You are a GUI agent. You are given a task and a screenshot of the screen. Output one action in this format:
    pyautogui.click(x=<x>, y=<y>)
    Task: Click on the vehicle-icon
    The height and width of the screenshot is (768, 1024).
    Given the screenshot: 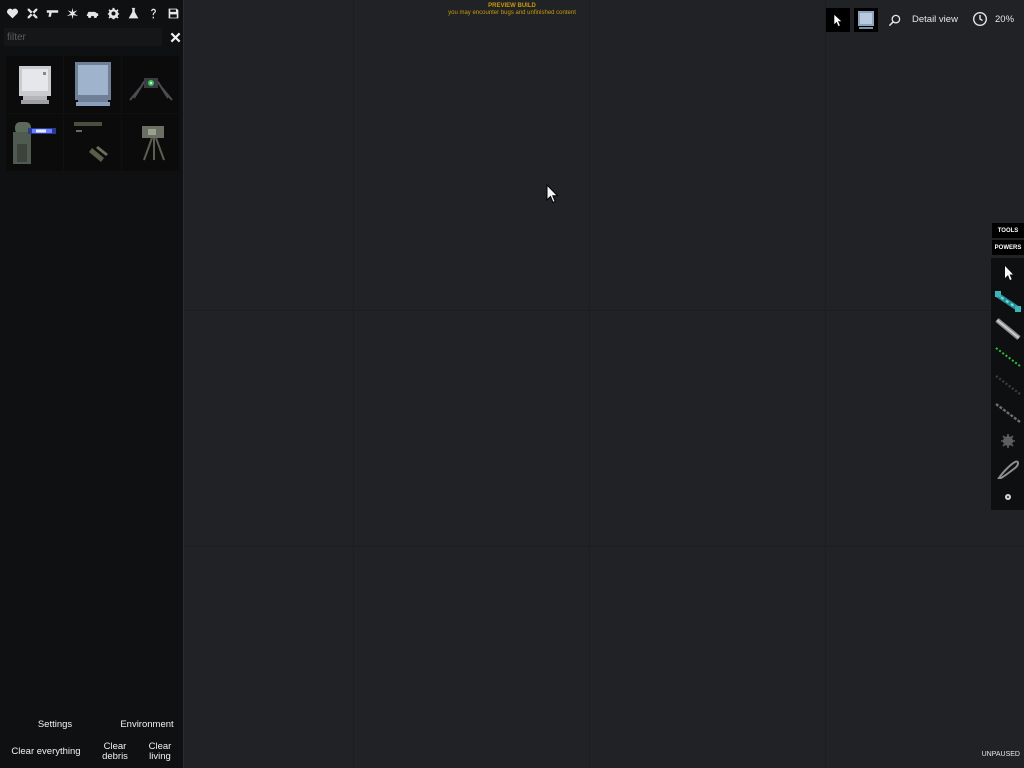 What is the action you would take?
    pyautogui.click(x=93, y=14)
    